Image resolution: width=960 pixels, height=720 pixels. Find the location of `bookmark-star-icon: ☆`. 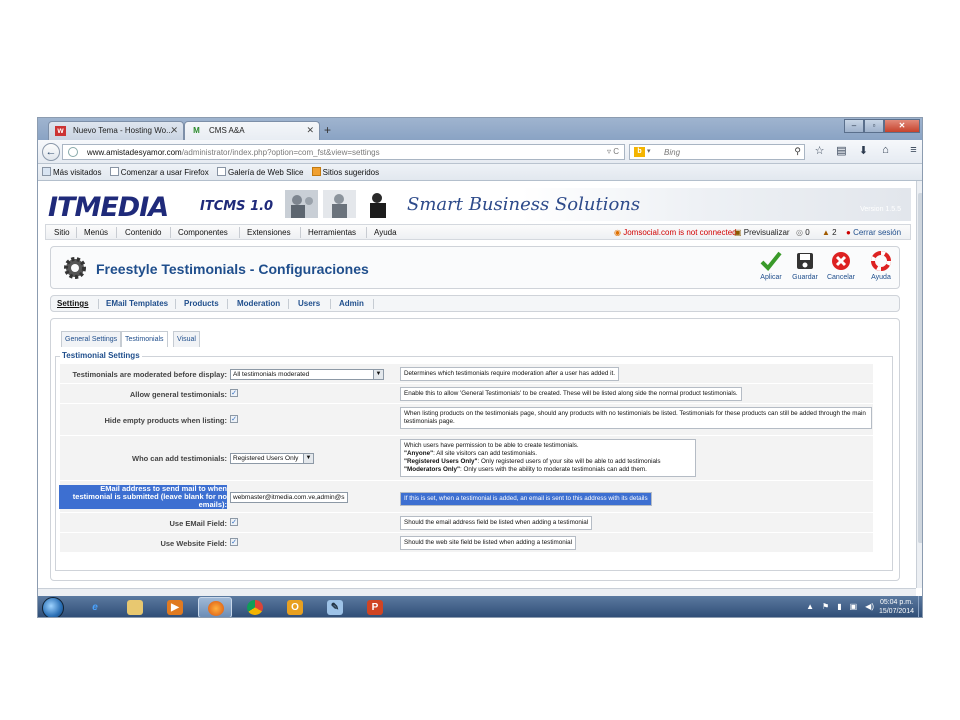

bookmark-star-icon: ☆ is located at coordinates (819, 150).